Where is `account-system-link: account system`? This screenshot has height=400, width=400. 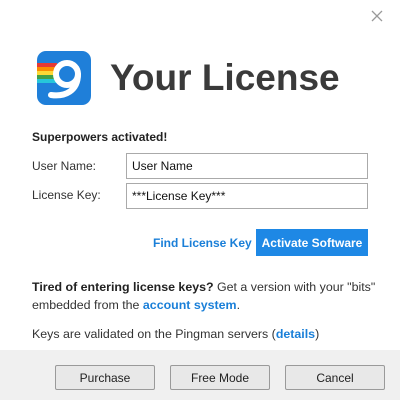
account-system-link: account system is located at coordinates (190, 305).